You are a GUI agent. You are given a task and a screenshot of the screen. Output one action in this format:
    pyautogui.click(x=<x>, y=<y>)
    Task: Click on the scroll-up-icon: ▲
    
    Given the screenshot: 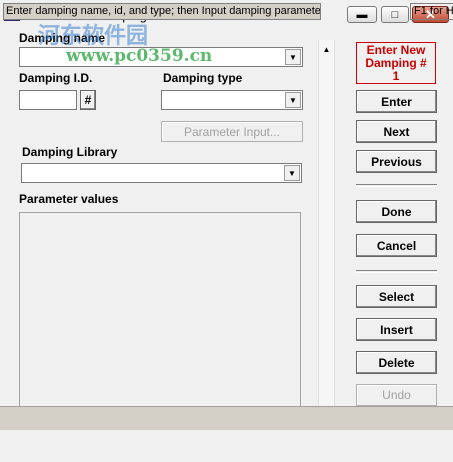 What is the action you would take?
    pyautogui.click(x=326, y=49)
    